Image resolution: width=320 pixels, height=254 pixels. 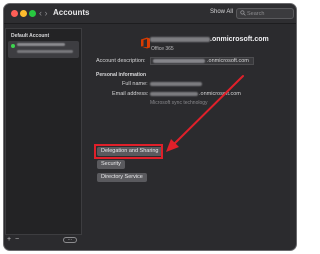 I want to click on redacted-account-name, so click(x=41, y=44).